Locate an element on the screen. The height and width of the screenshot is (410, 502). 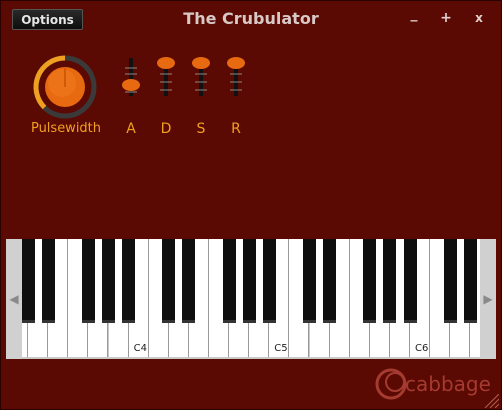
options-button: Options is located at coordinates (47, 19).